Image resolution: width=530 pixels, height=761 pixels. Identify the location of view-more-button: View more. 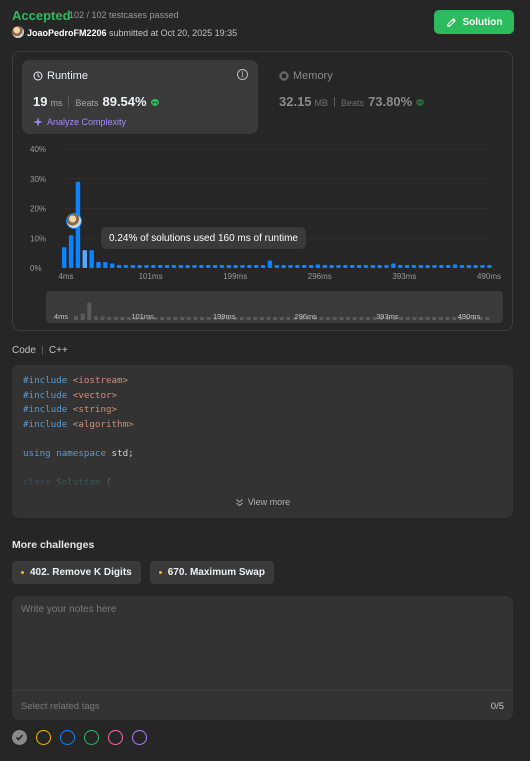
(262, 502).